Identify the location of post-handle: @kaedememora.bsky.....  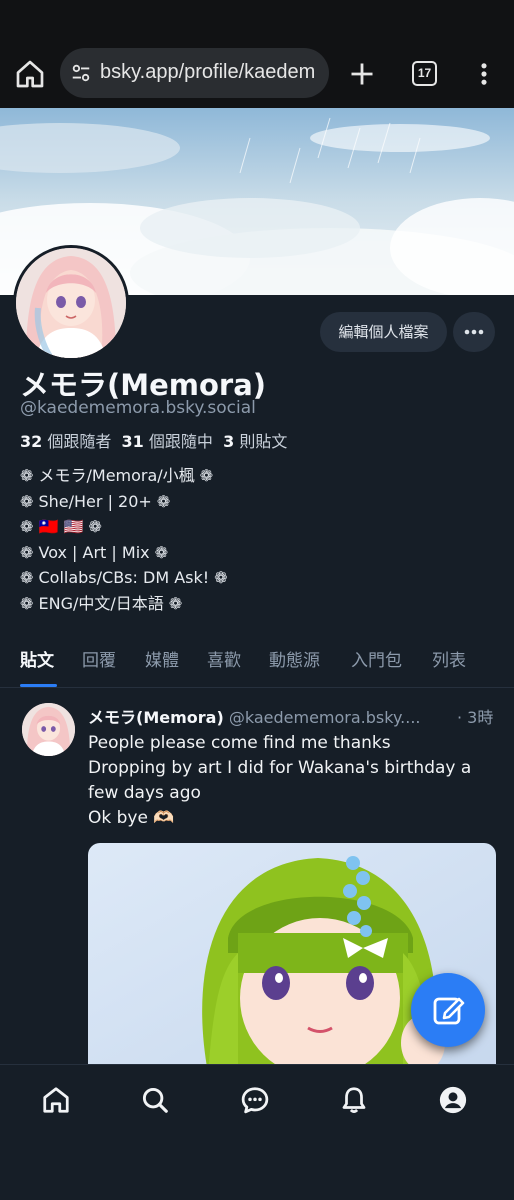
(325, 717).